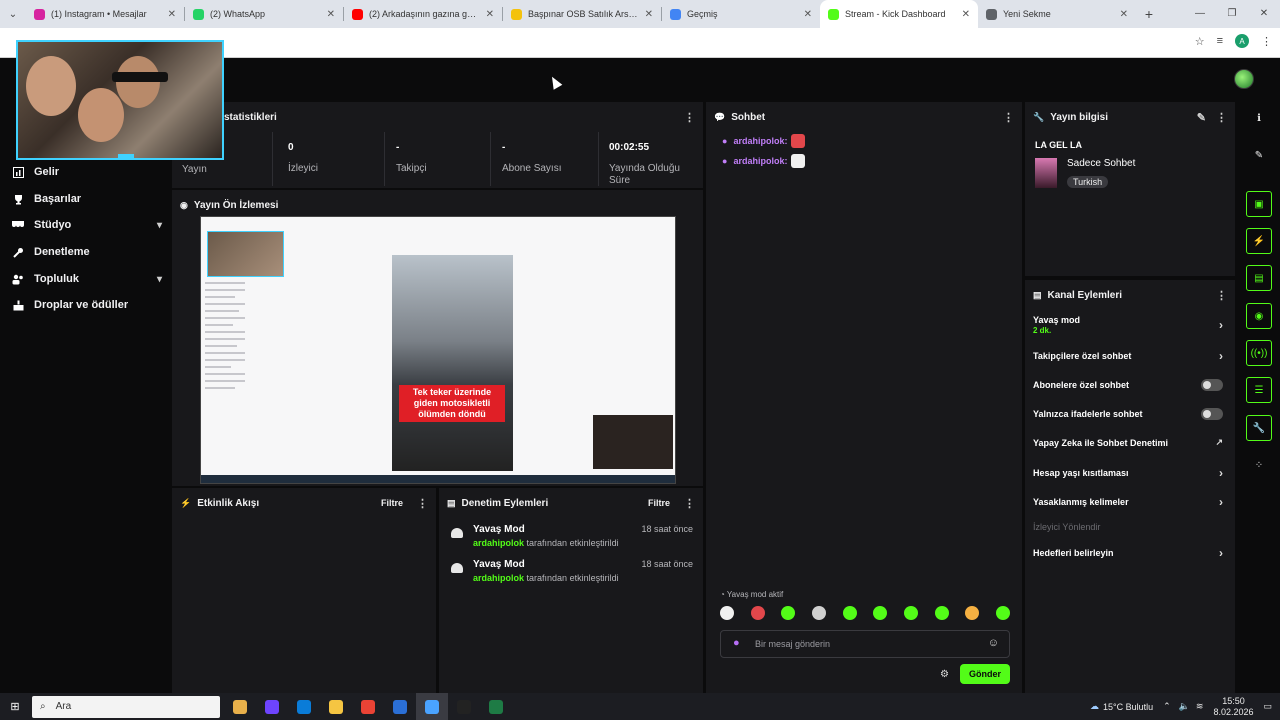  I want to click on channel-action-goals: Hedefleri belirleyin ›, so click(1128, 553).